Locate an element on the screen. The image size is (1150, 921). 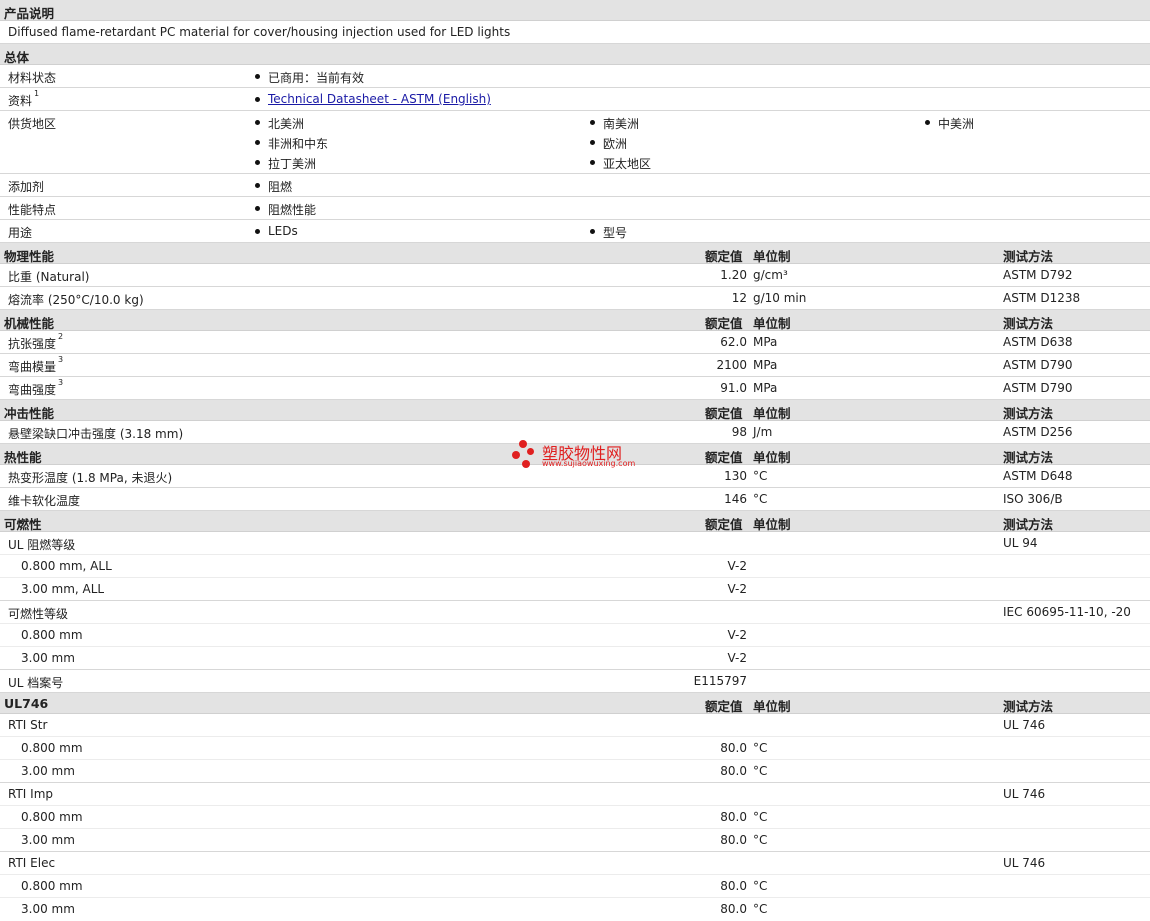
section-title: 机械性能 is located at coordinates (29, 323).